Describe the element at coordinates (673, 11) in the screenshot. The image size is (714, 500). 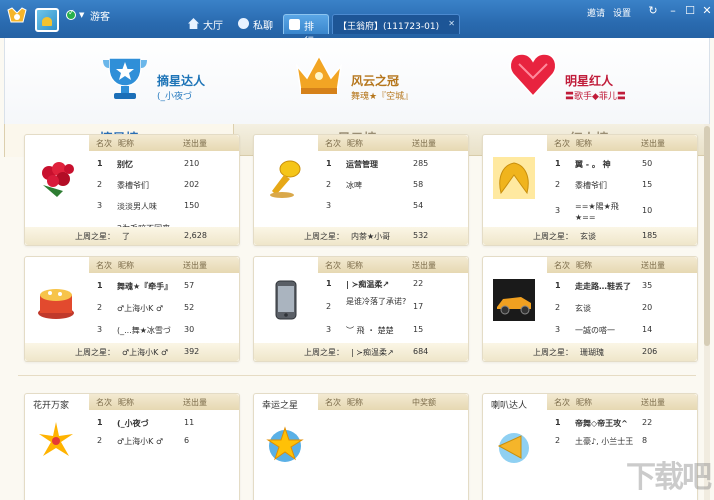
I see `minimize-icon: –` at that location.